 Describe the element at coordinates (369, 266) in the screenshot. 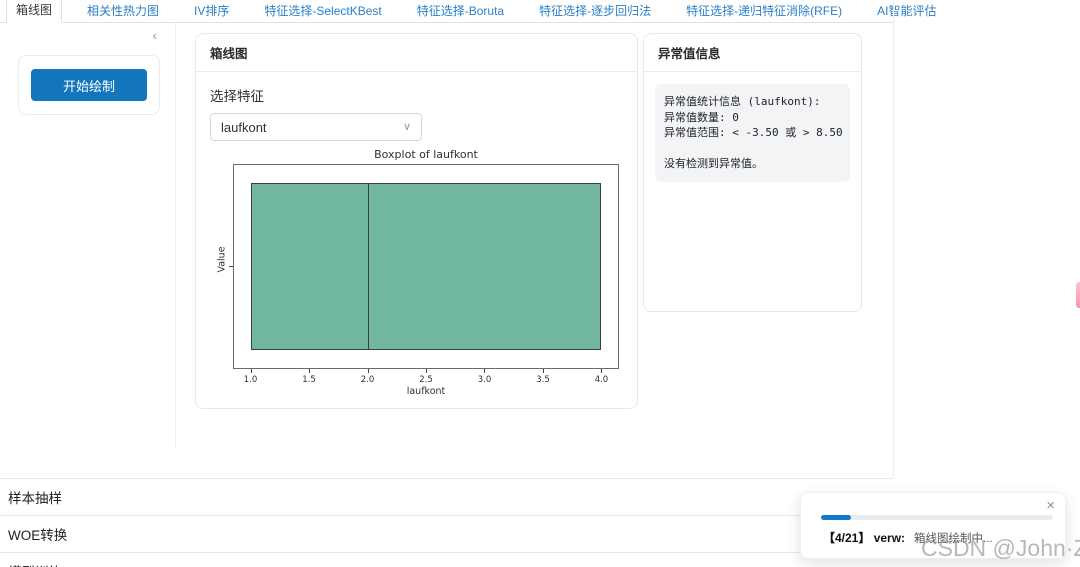

I see `median-line` at that location.